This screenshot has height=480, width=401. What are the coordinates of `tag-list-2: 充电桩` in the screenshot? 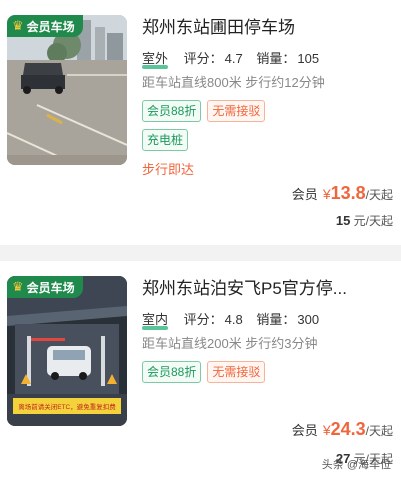 It's located at (267, 140).